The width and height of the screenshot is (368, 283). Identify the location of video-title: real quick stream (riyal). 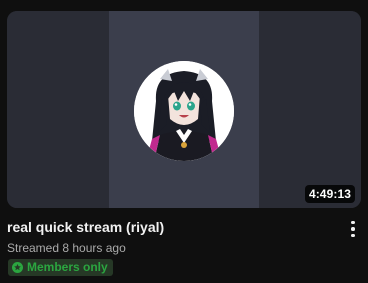
(167, 227).